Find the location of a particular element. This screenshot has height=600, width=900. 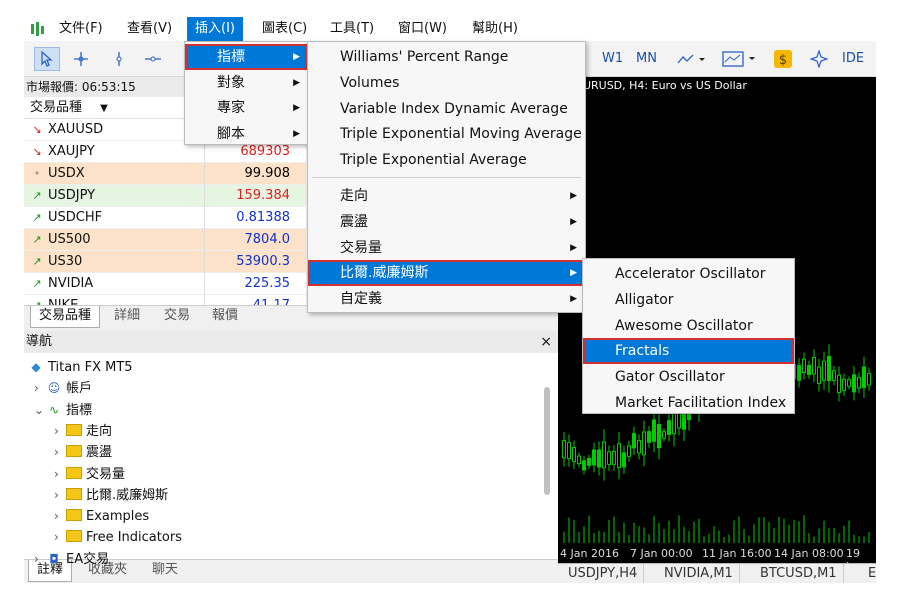

nav-tree-label: Titan FX MT5 is located at coordinates (90, 367).